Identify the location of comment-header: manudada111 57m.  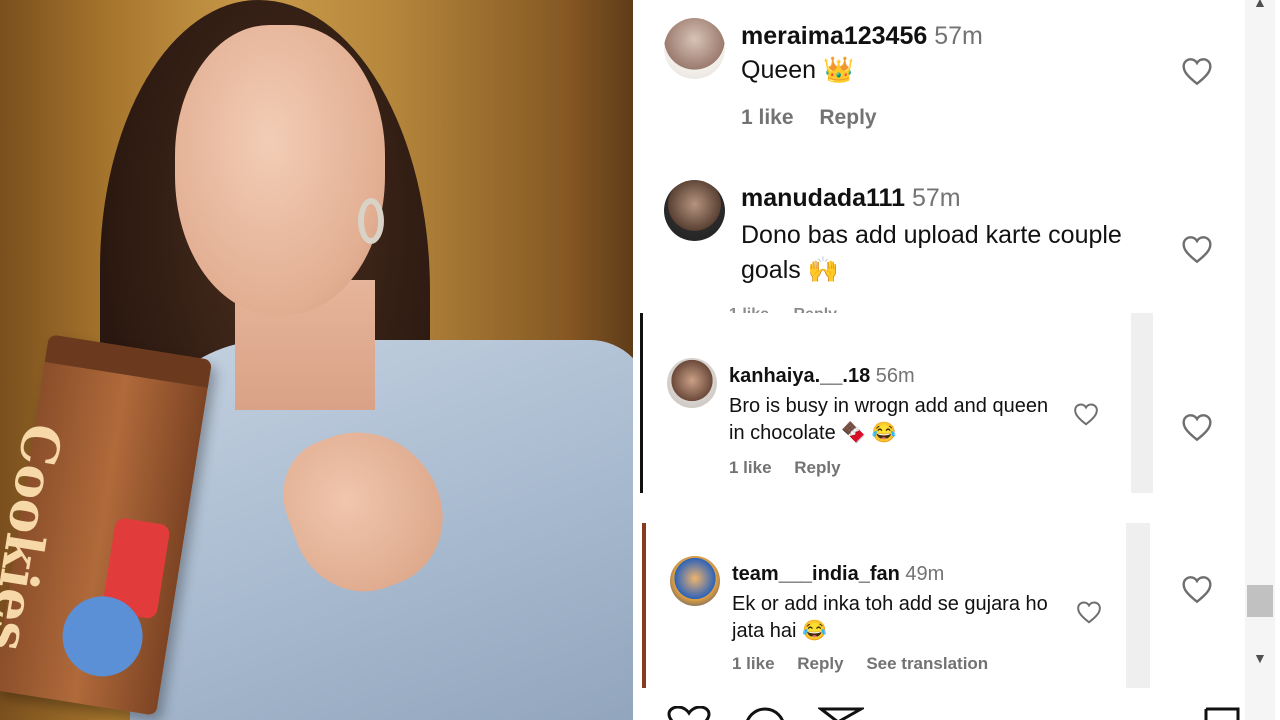
(851, 198).